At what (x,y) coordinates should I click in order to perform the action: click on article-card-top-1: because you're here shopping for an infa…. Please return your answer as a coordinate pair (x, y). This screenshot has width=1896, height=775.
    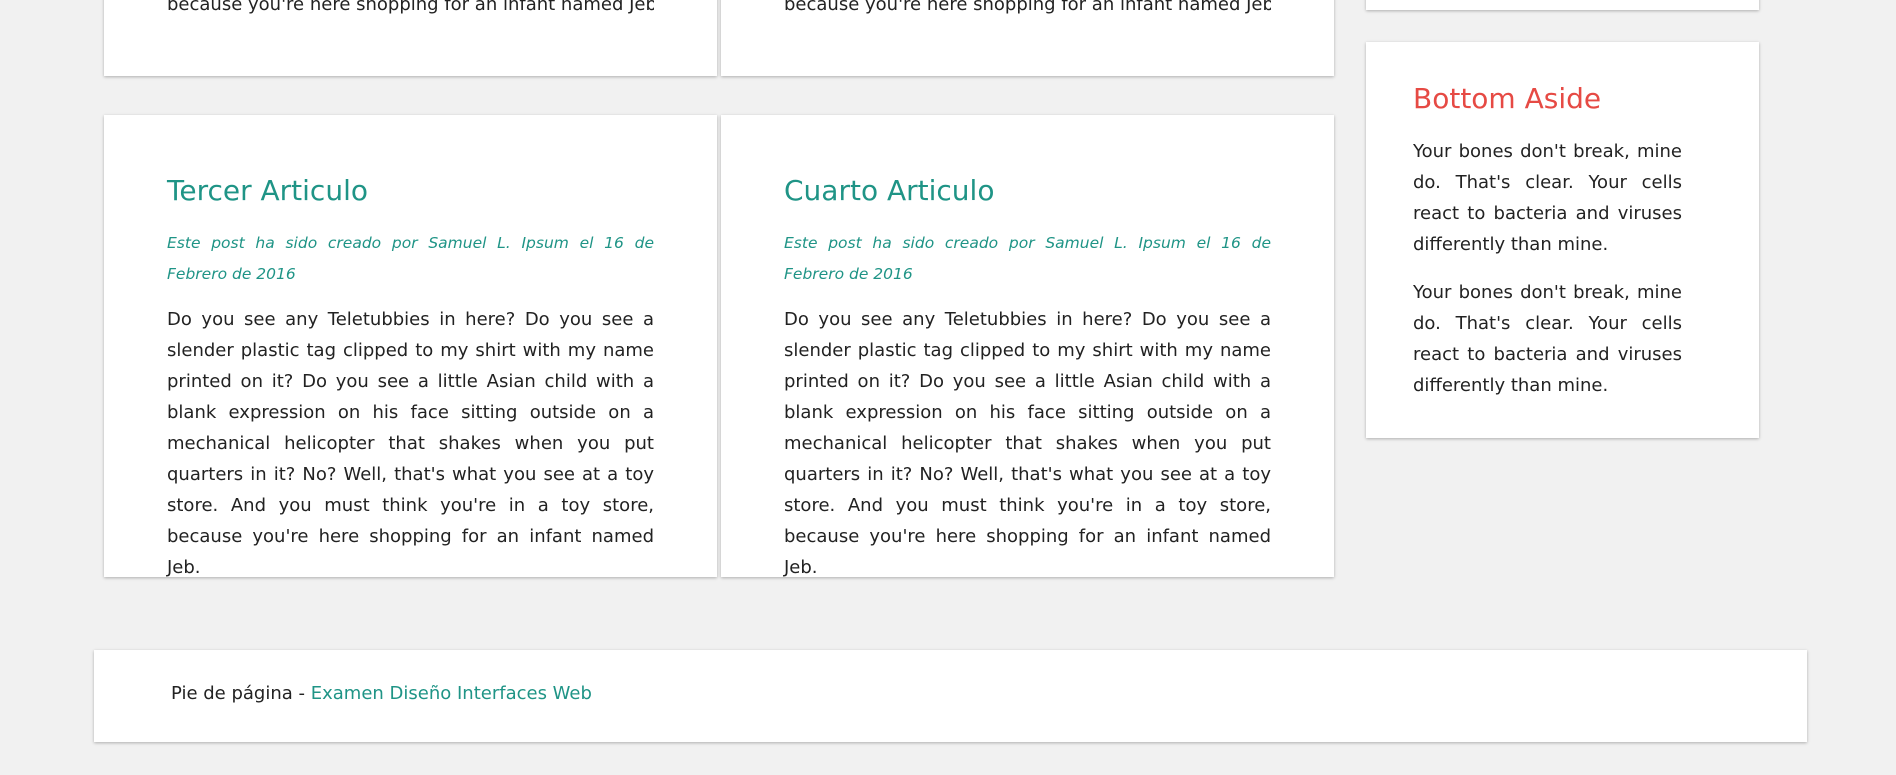
    Looking at the image, I should click on (410, 38).